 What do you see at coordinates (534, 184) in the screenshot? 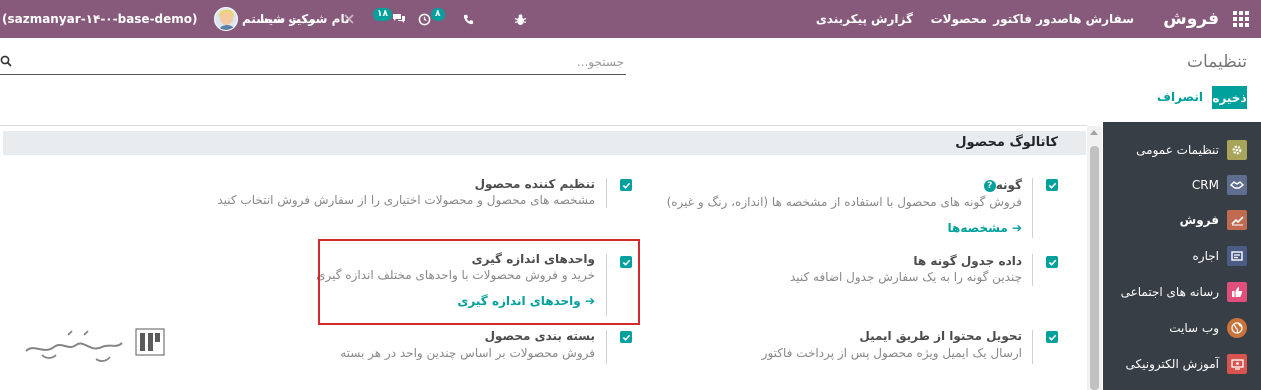
I see `configurator-title: تنظیم کننده محصول` at bounding box center [534, 184].